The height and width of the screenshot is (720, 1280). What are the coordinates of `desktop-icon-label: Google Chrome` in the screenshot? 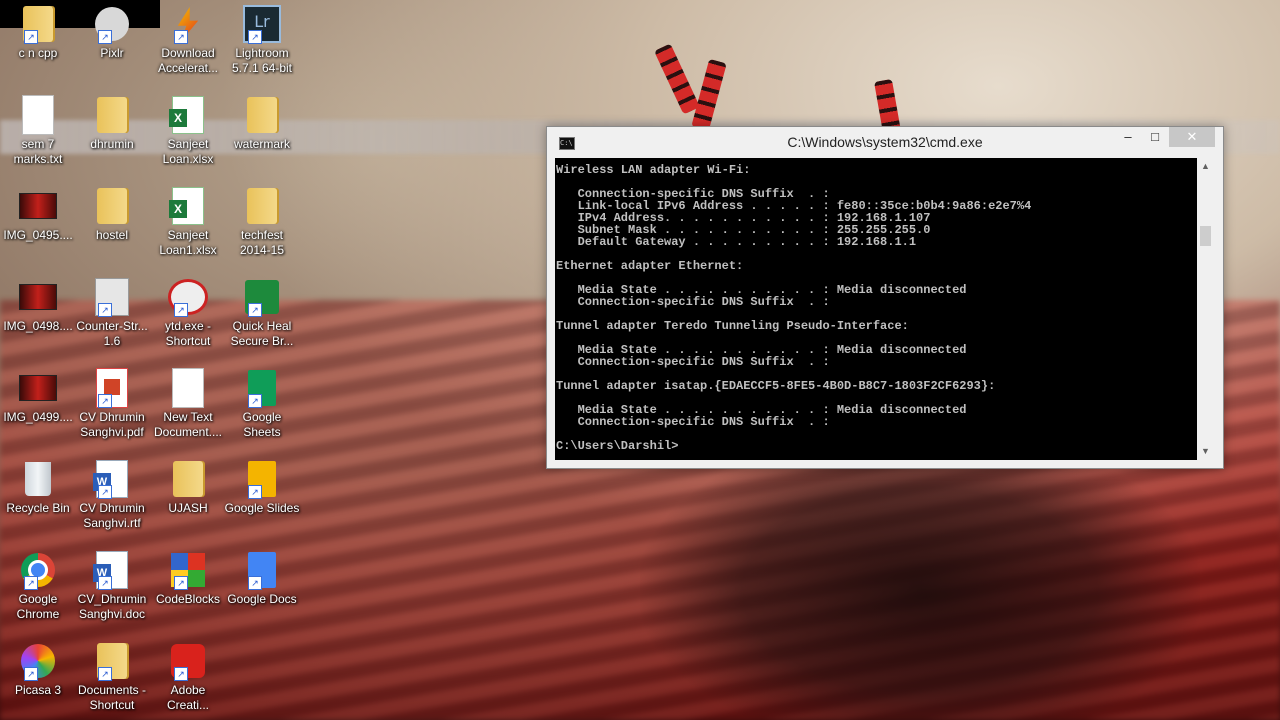 It's located at (38, 606).